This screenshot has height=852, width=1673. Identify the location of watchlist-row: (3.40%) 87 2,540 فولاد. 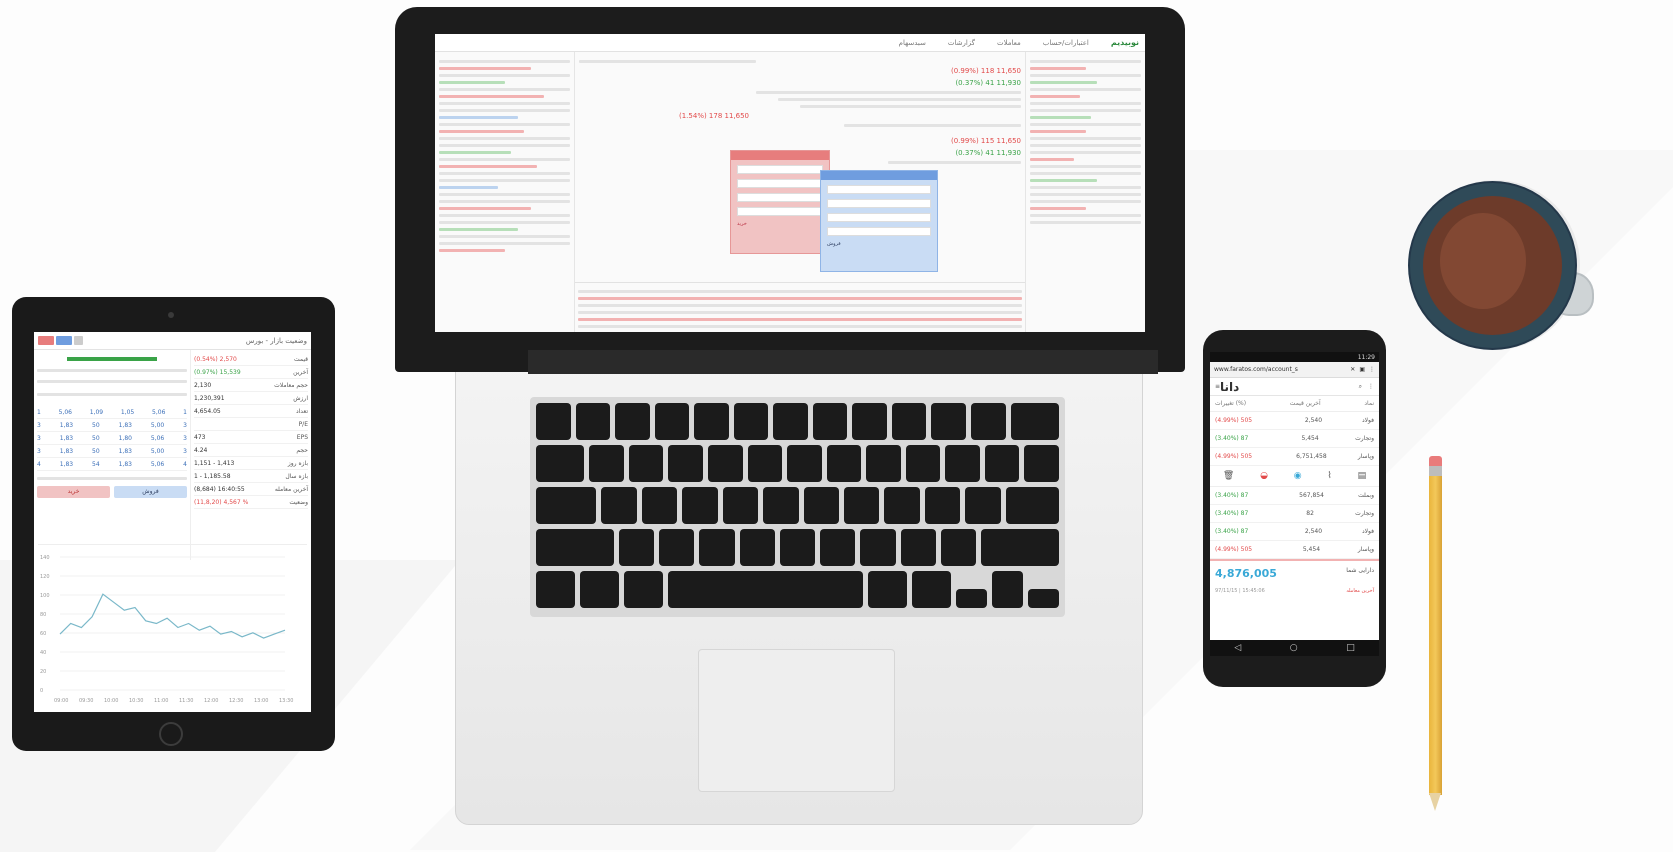
(1294, 532).